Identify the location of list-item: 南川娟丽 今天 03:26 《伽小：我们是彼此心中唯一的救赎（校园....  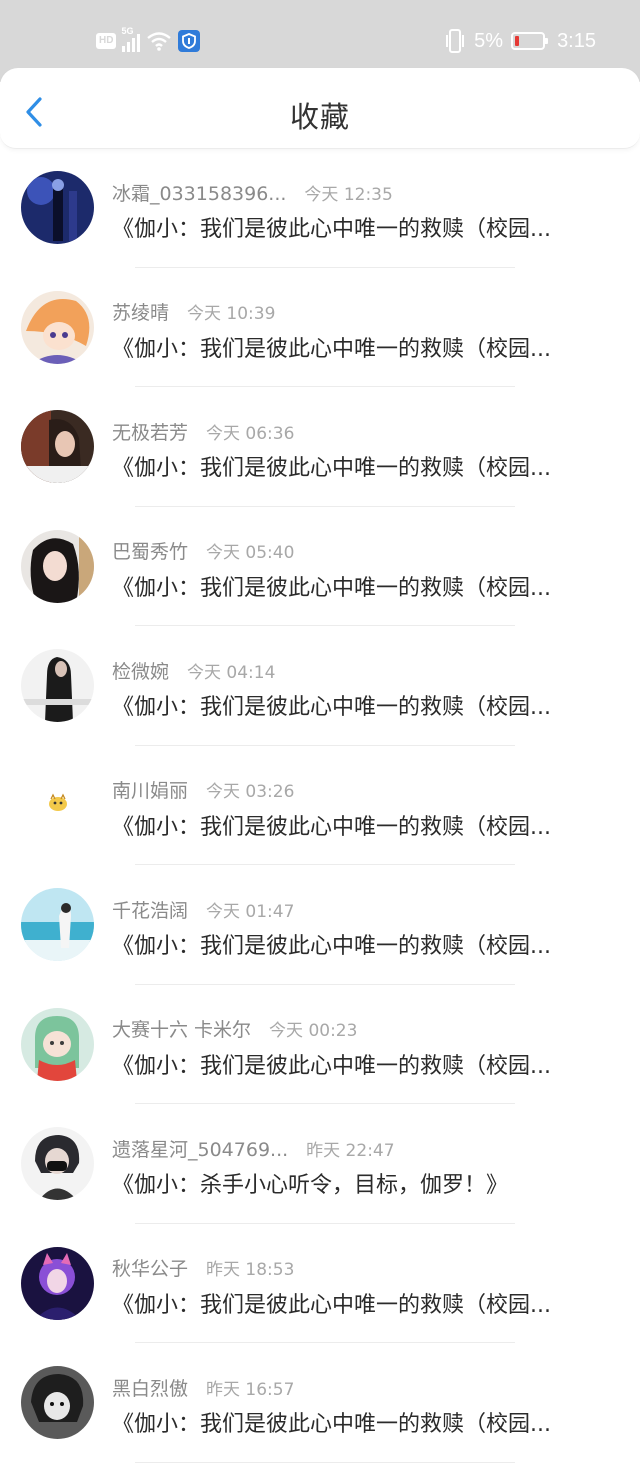
(320, 805).